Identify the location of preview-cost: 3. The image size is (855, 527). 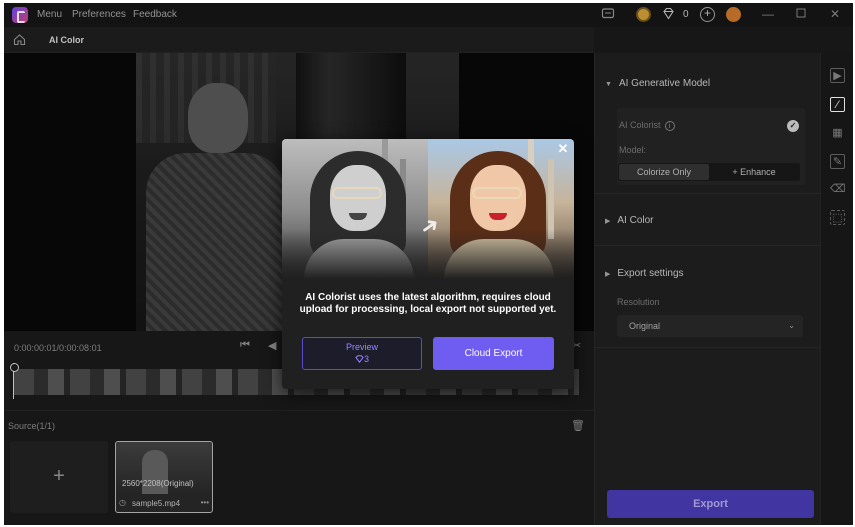
(362, 359).